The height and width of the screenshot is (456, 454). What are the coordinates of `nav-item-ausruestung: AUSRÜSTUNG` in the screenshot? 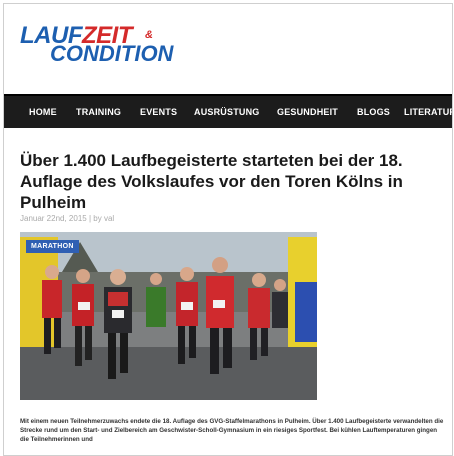 It's located at (227, 112).